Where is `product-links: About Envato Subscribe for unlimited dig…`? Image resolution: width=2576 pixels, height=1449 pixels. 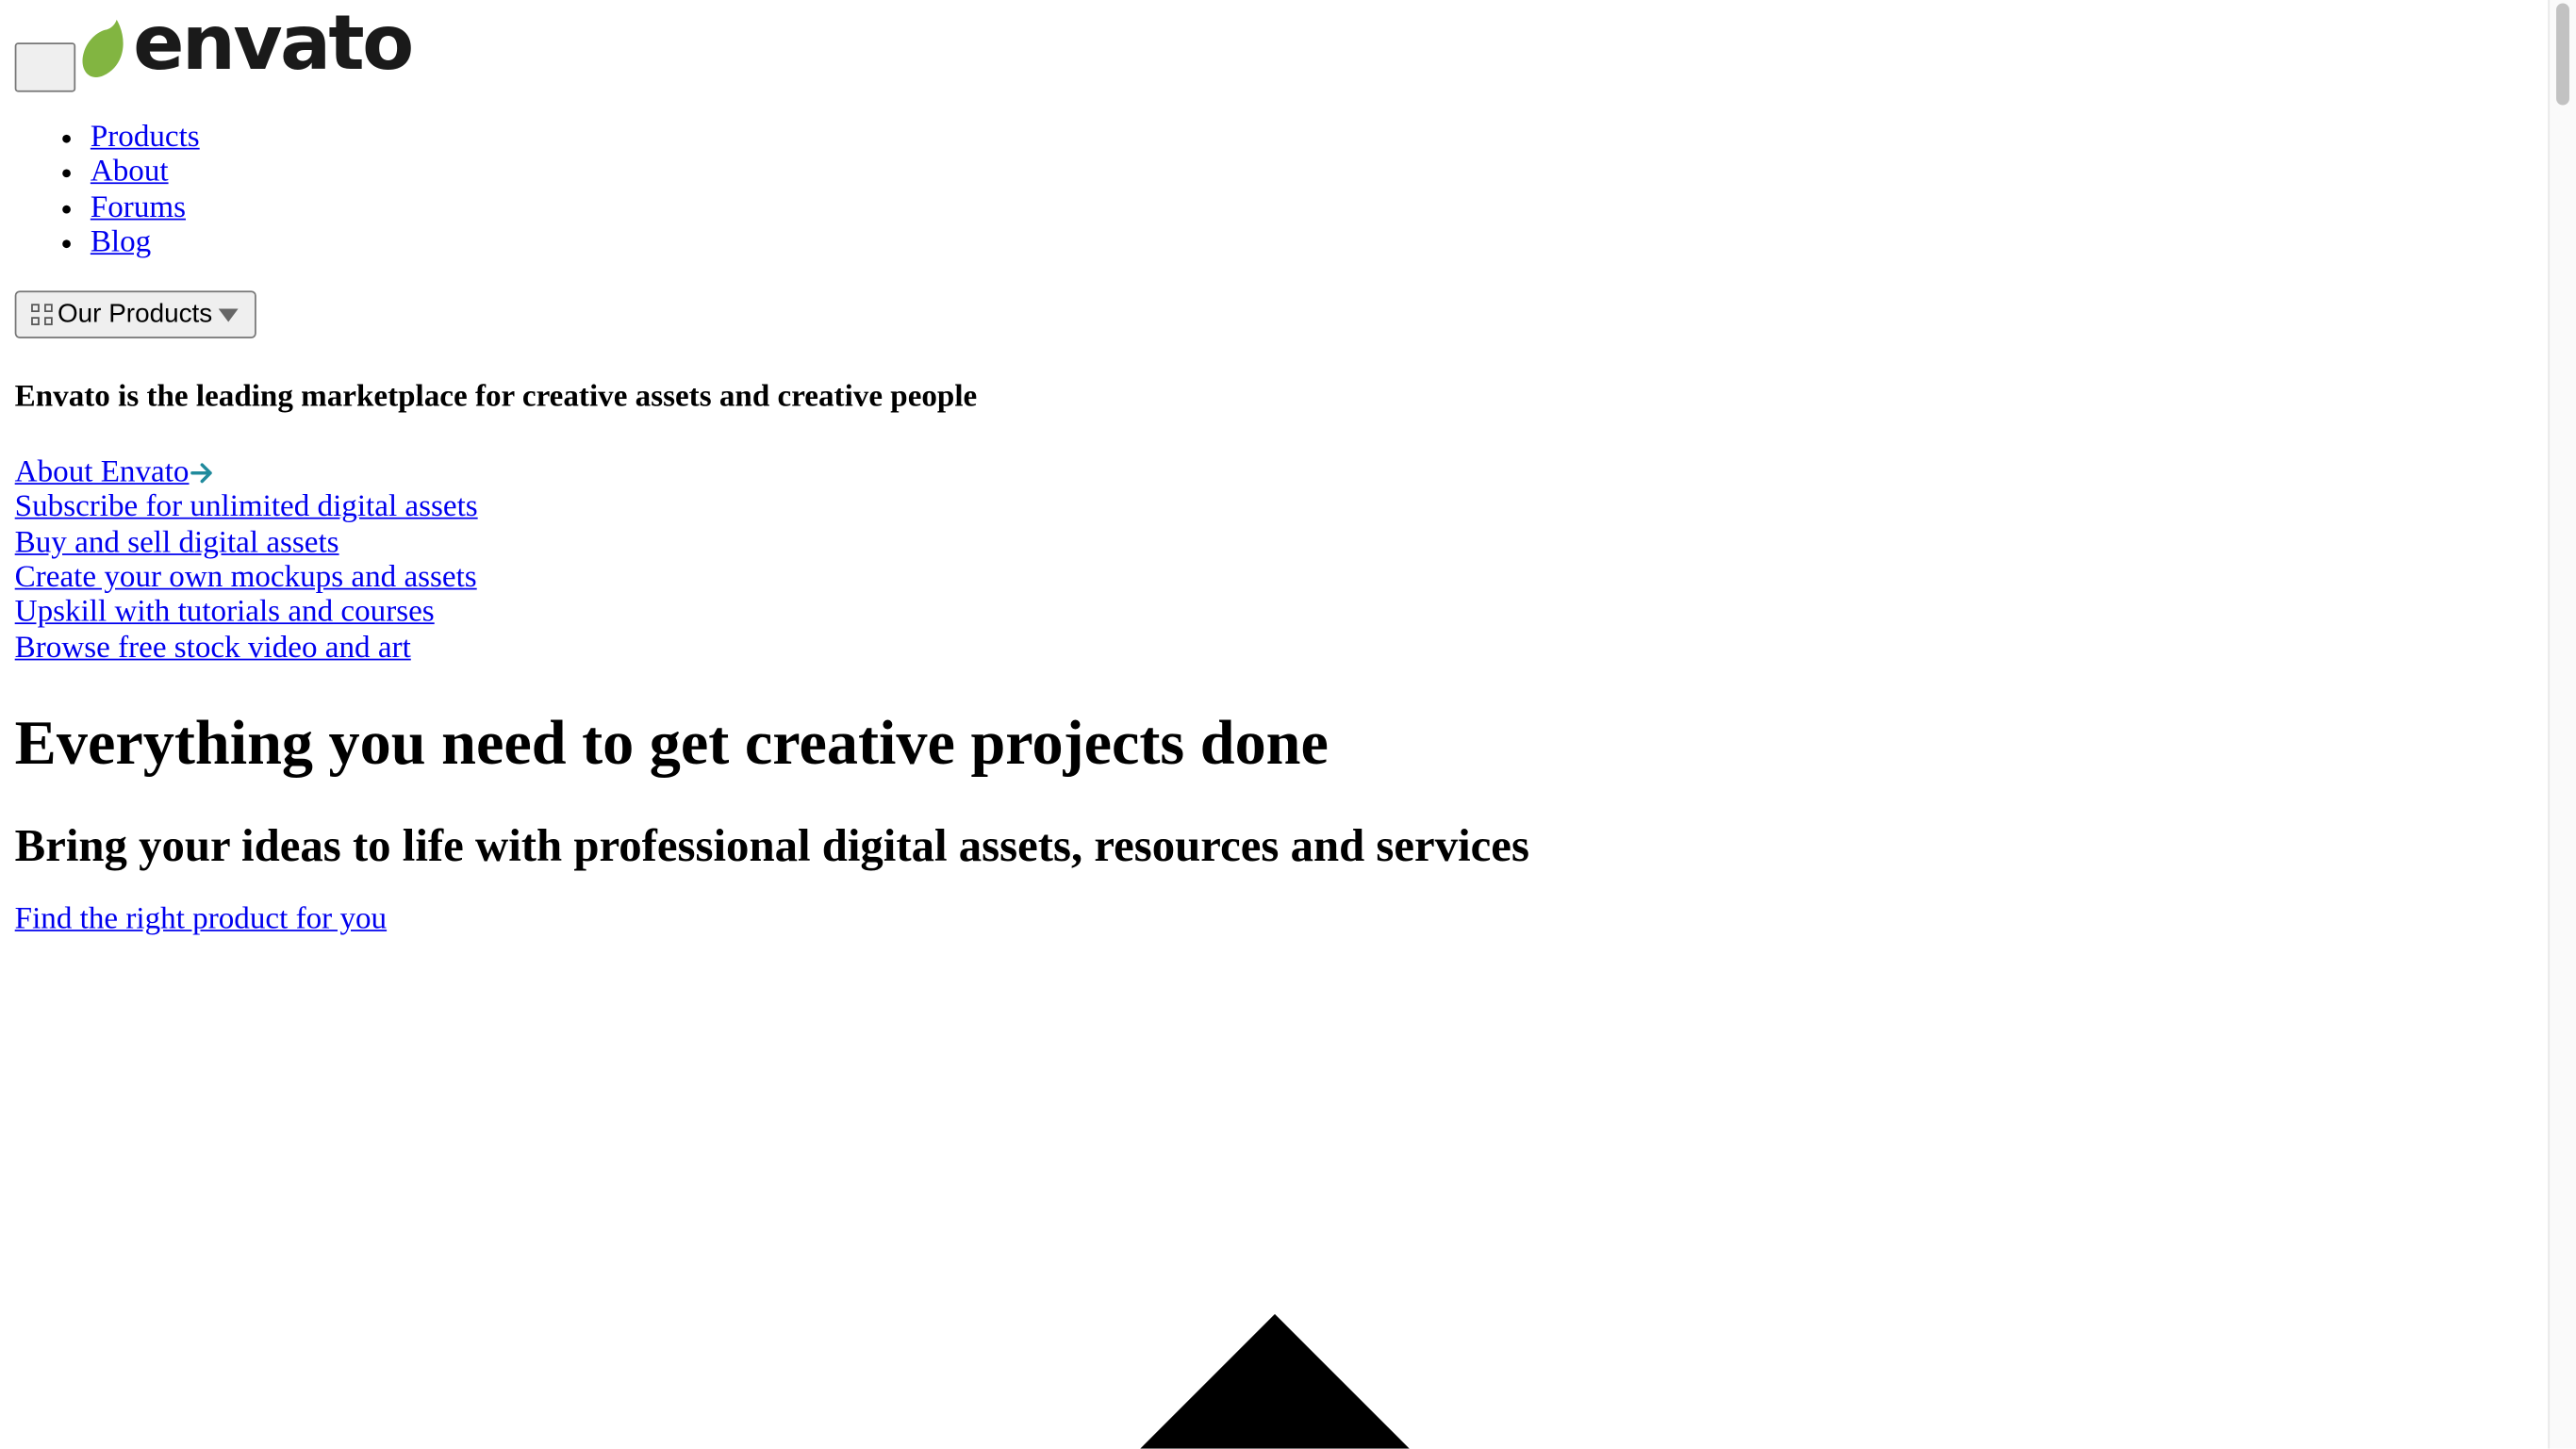 product-links: About Envato Subscribe for unlimited dig… is located at coordinates (1272, 560).